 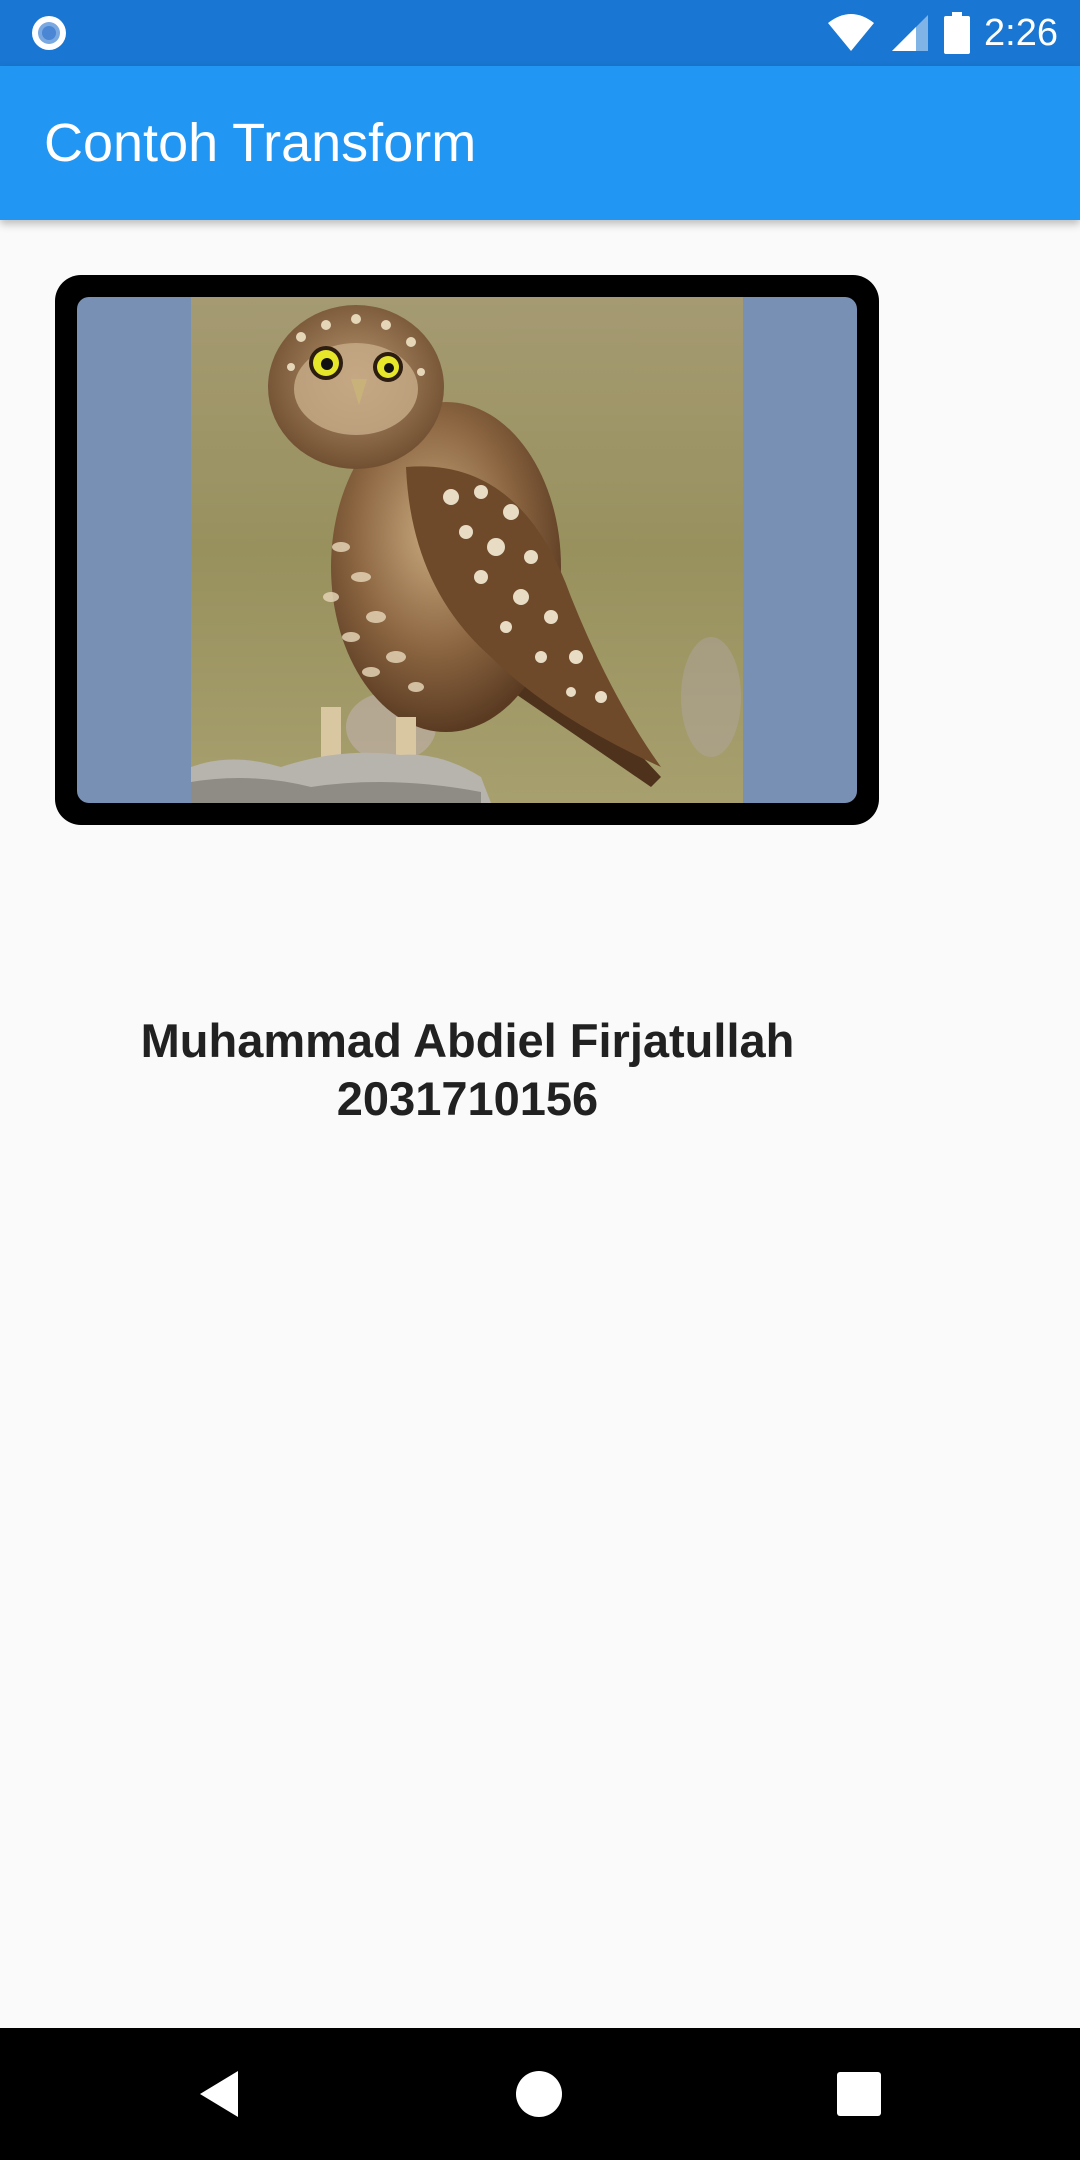 I want to click on student-id: 2031710156, so click(x=467, y=1098).